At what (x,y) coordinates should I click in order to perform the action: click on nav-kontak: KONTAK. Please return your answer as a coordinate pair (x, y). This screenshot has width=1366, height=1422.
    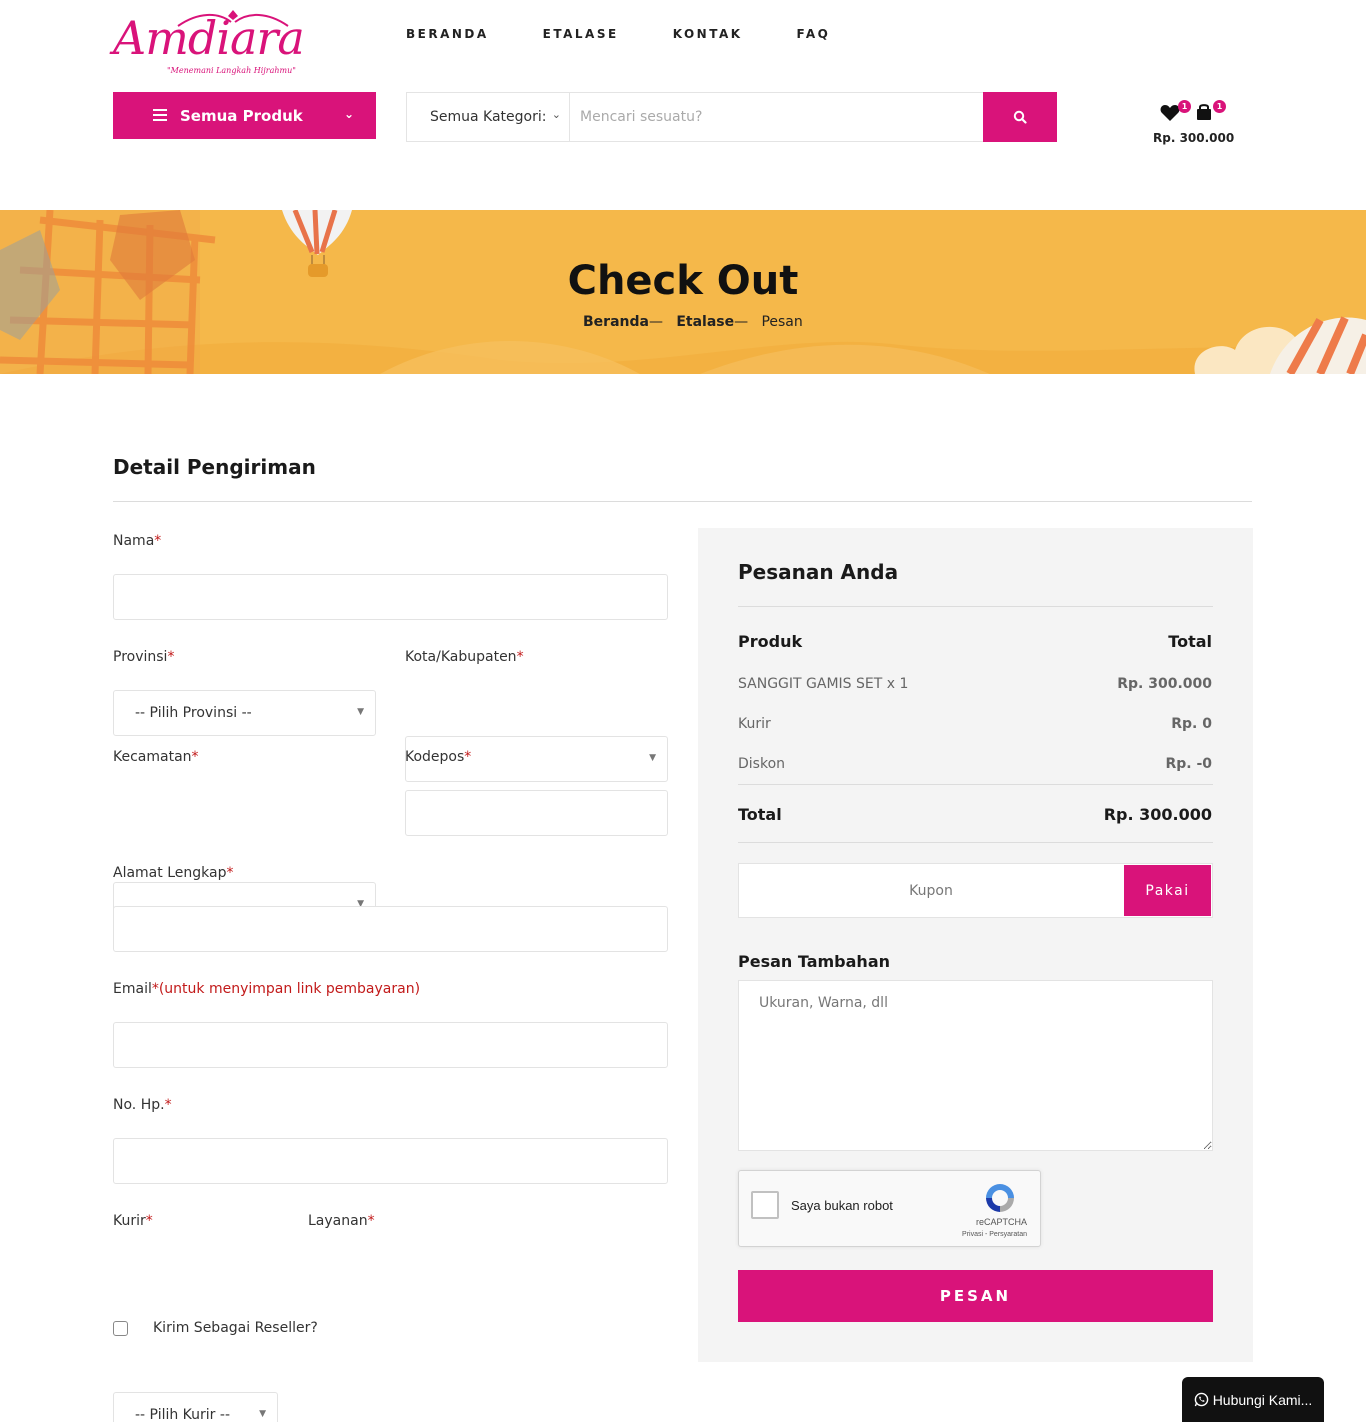
    Looking at the image, I should click on (708, 34).